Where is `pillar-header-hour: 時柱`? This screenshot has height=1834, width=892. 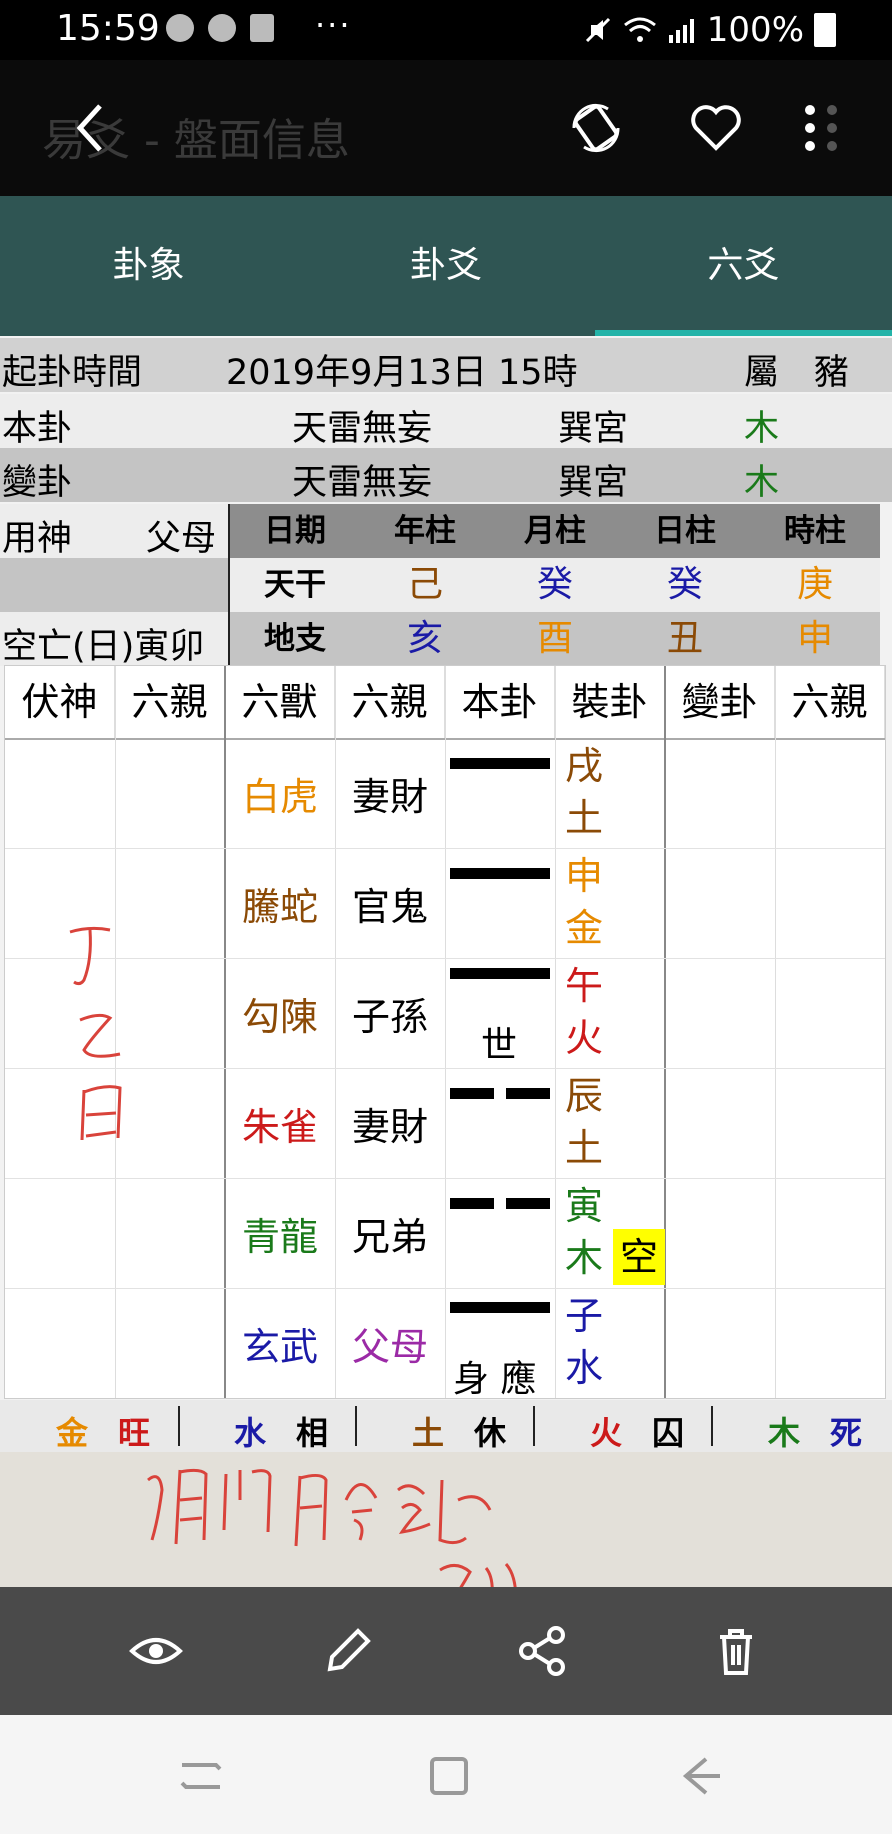
pillar-header-hour: 時柱 is located at coordinates (815, 531).